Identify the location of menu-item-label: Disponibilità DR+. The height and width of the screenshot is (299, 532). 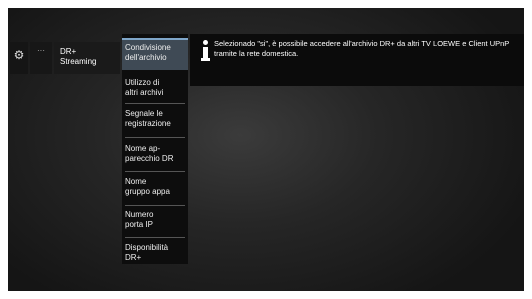
(147, 252).